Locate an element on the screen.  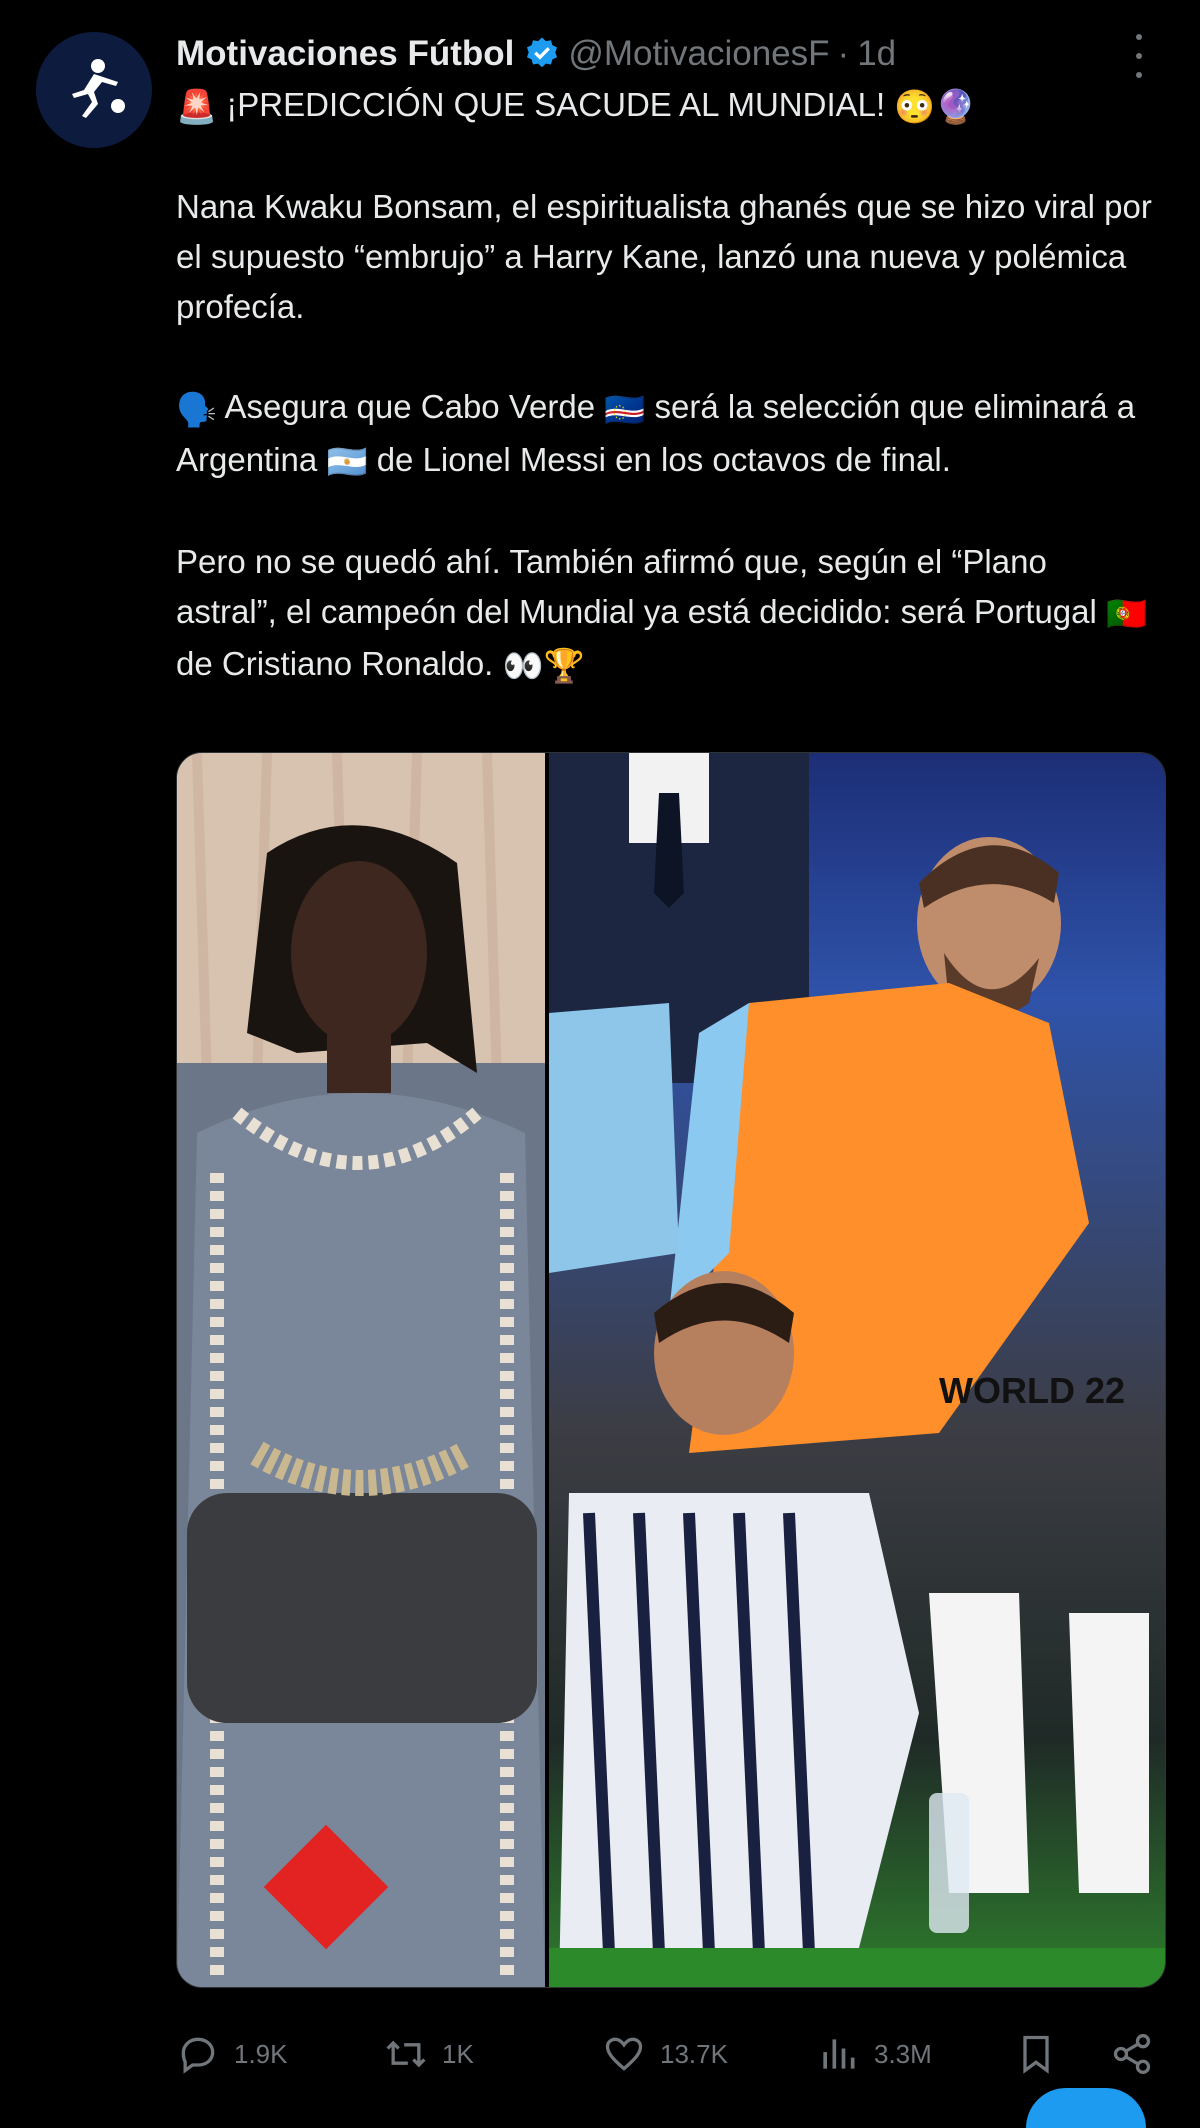
post-header: Motivaciones Fútbol @MotivacionesF · 1d is located at coordinates (536, 54).